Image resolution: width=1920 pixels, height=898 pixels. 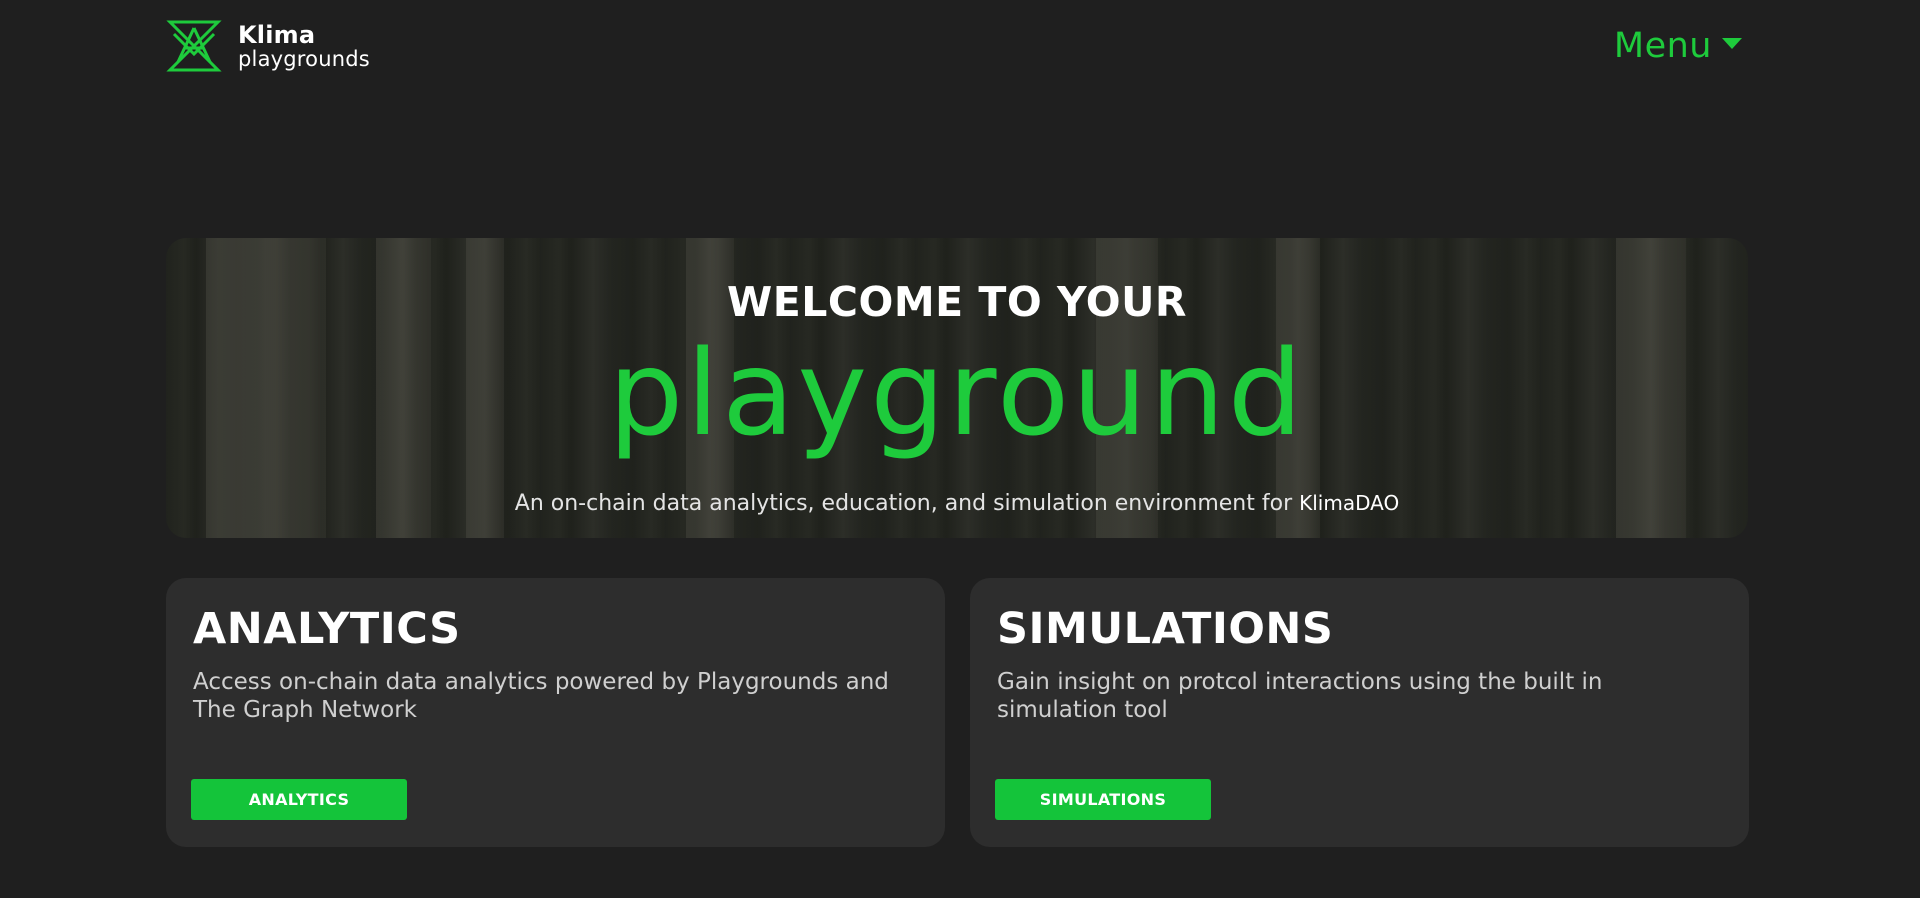 What do you see at coordinates (1103, 799) in the screenshot?
I see `simulations-button: SIMULATIONS` at bounding box center [1103, 799].